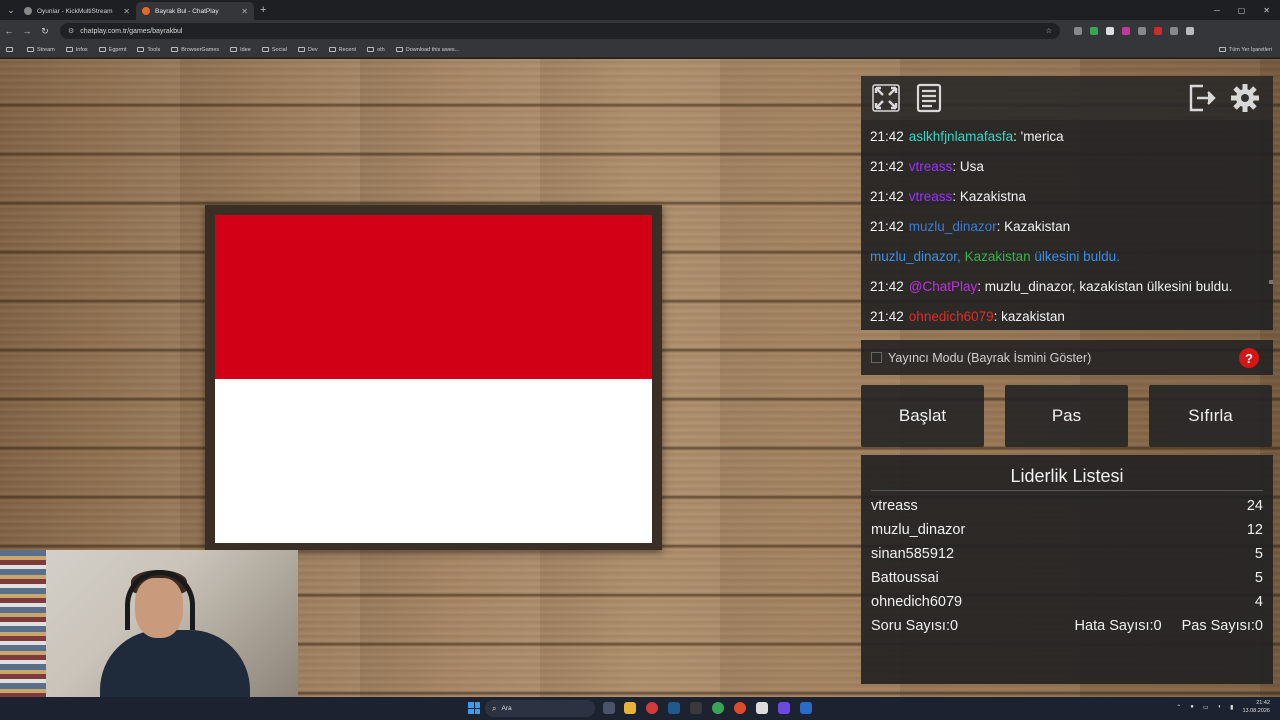 The width and height of the screenshot is (1280, 720). What do you see at coordinates (1178, 707) in the screenshot?
I see `chevron-up-icon: ⌃` at bounding box center [1178, 707].